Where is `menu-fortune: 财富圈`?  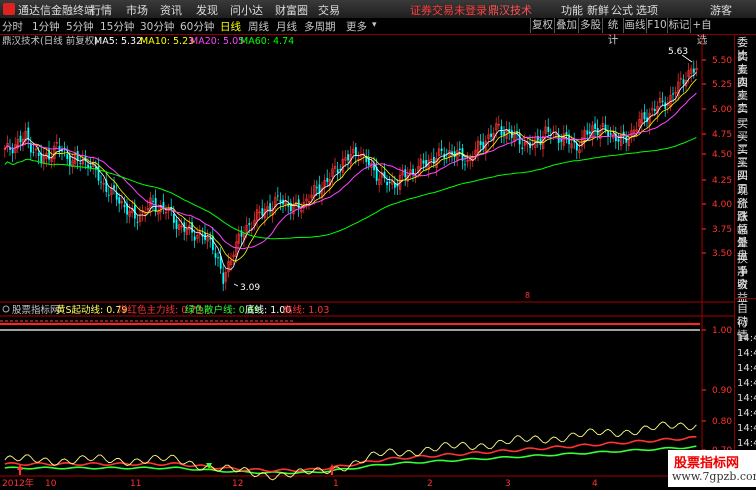
menu-fortune: 财富圈 is located at coordinates (291, 10).